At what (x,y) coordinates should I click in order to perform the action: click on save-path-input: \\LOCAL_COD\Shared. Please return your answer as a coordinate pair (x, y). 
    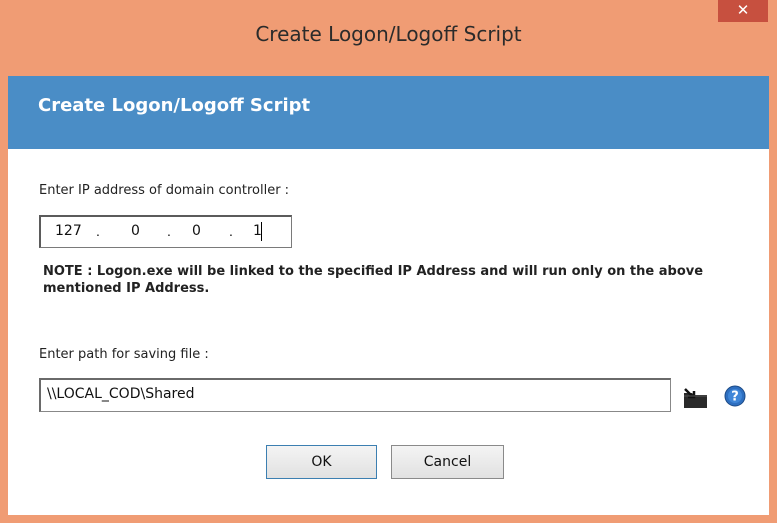
    Looking at the image, I should click on (355, 395).